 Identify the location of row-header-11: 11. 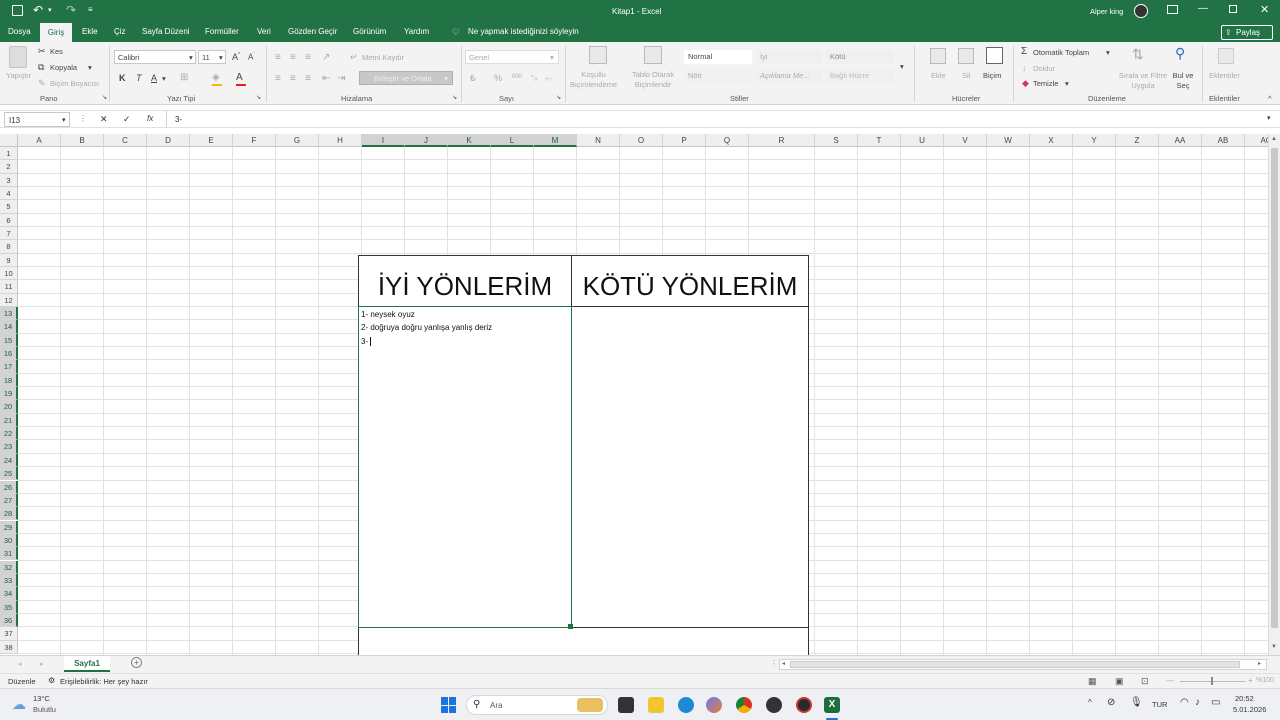
(9, 287).